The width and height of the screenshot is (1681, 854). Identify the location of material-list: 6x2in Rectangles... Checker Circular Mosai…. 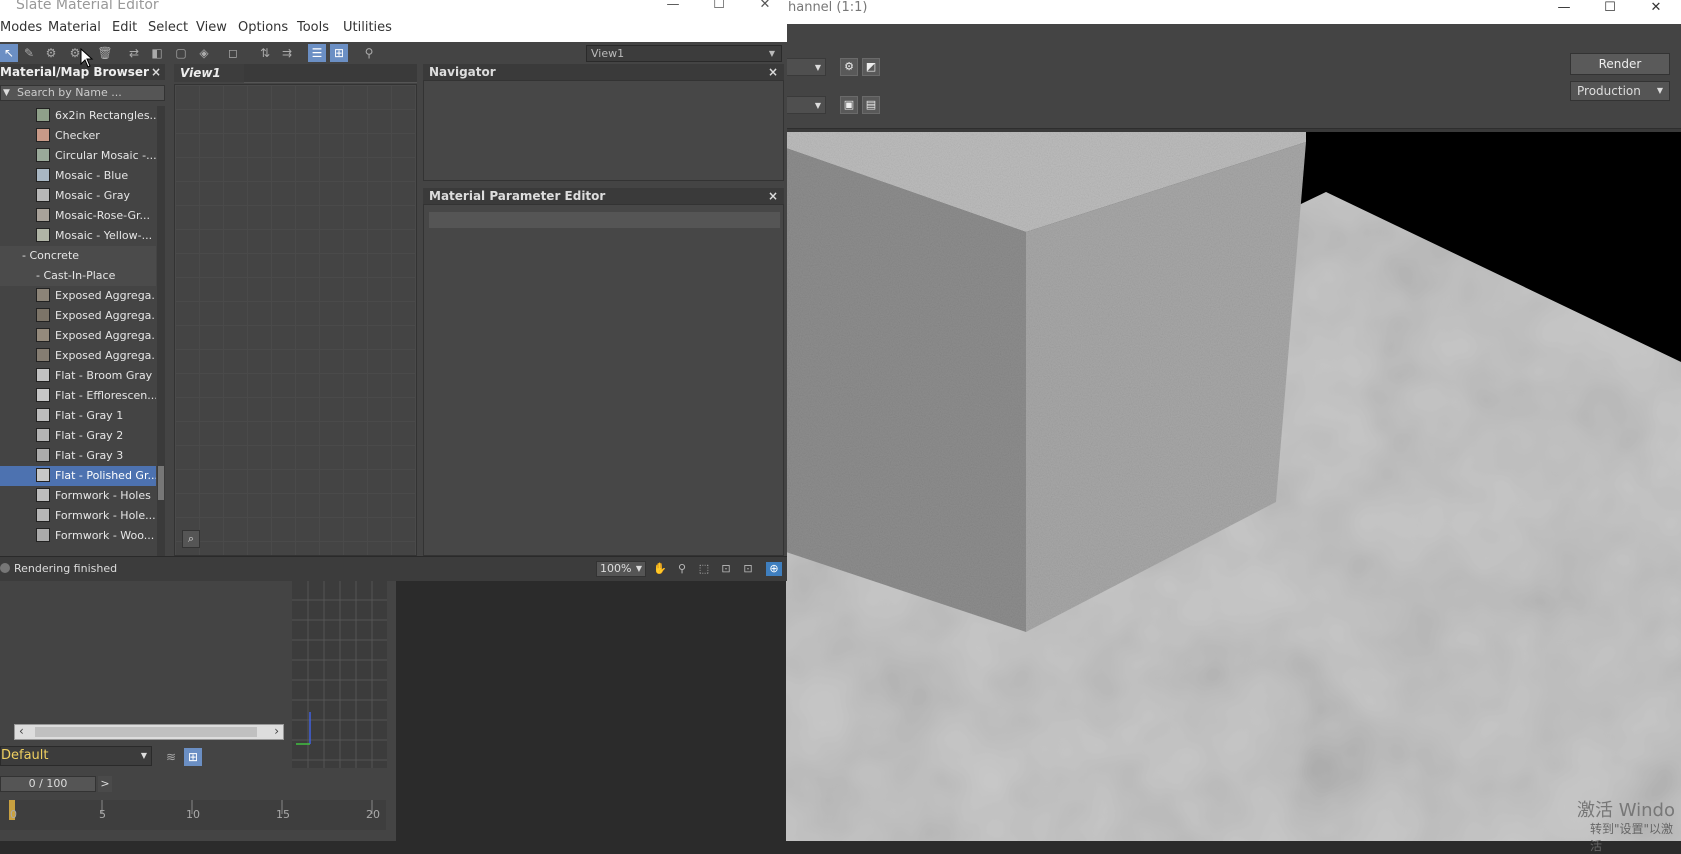
(78, 331).